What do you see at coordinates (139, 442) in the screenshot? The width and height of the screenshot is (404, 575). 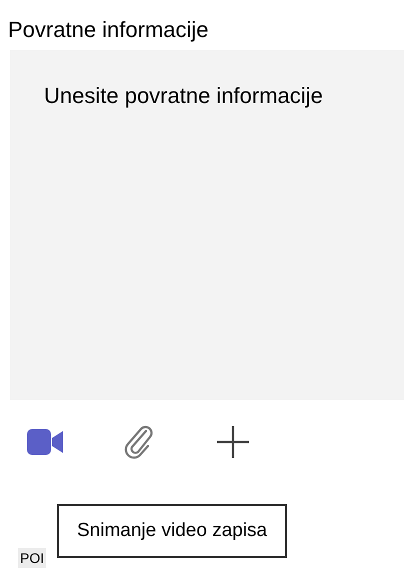 I see `paperclip-icon` at bounding box center [139, 442].